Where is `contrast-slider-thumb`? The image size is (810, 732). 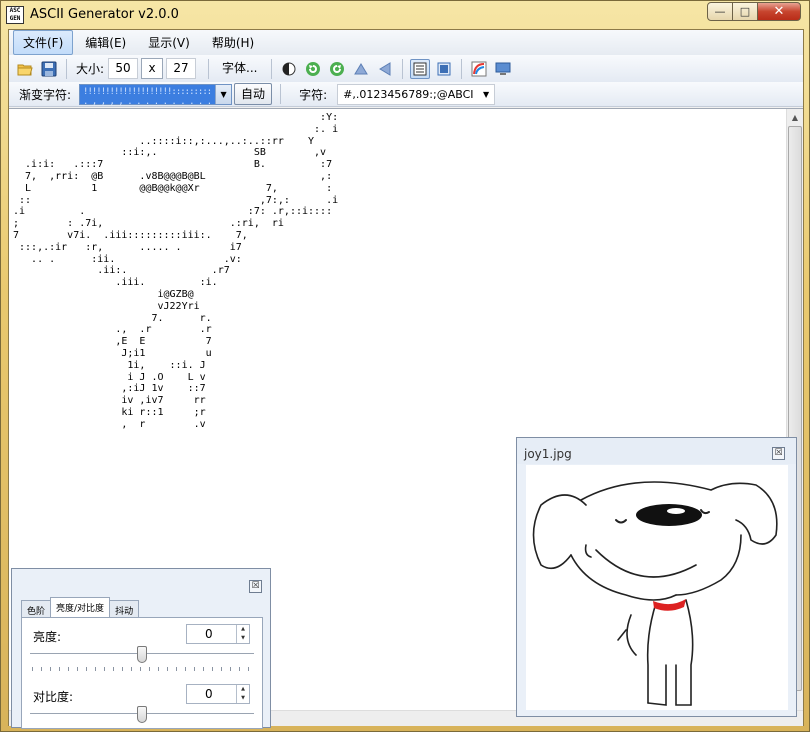
contrast-slider-thumb is located at coordinates (142, 714).